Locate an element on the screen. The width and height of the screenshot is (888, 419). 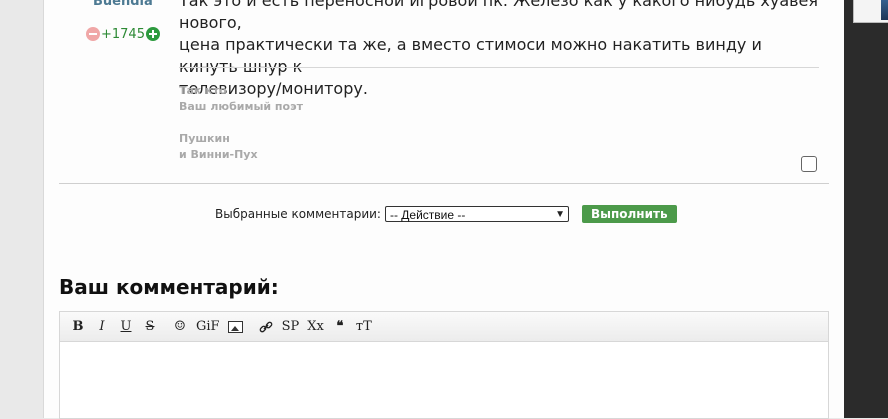
thumbnail-image is located at coordinates (884, 10).